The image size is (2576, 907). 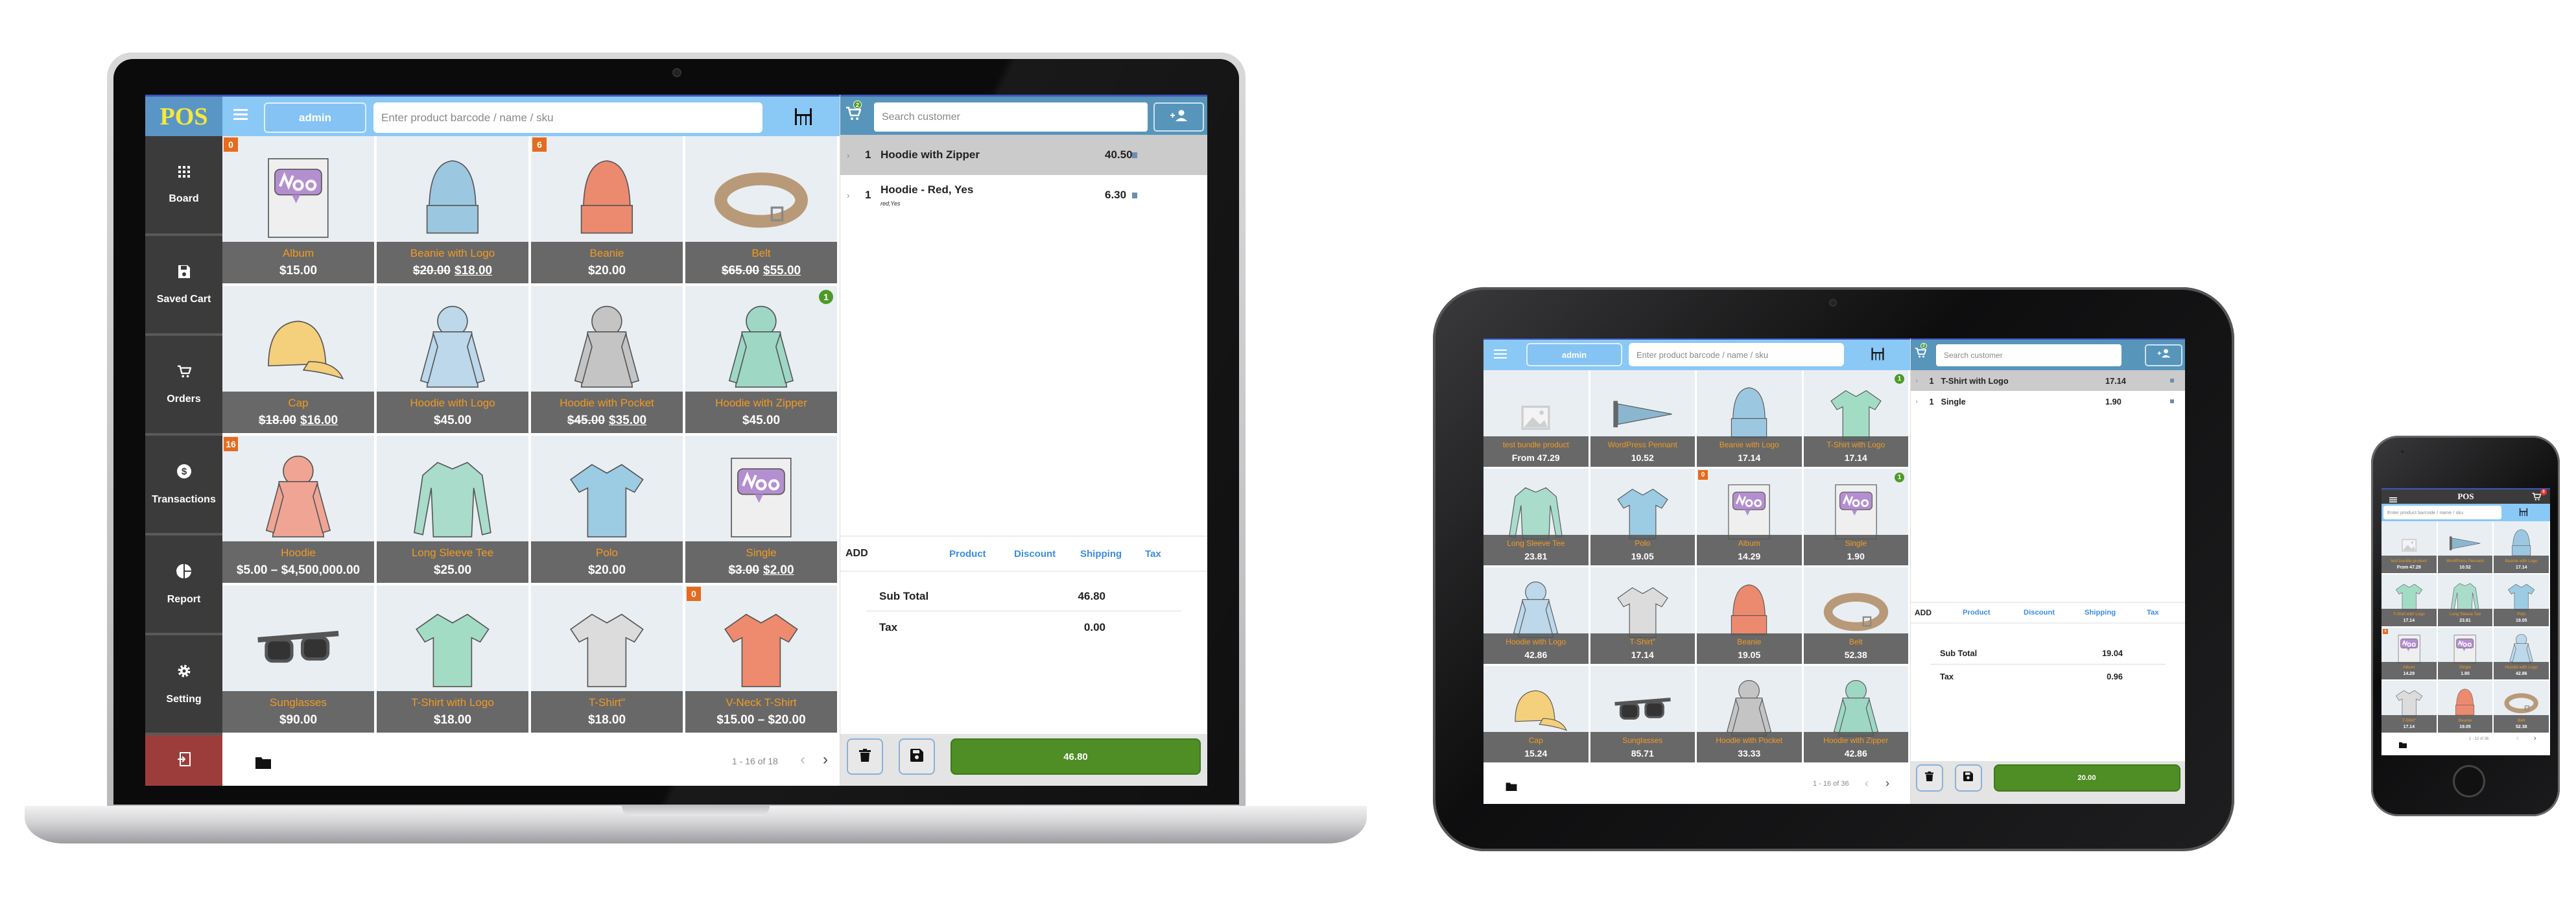 I want to click on product-tile: Sunglasses $90.00, so click(x=298, y=659).